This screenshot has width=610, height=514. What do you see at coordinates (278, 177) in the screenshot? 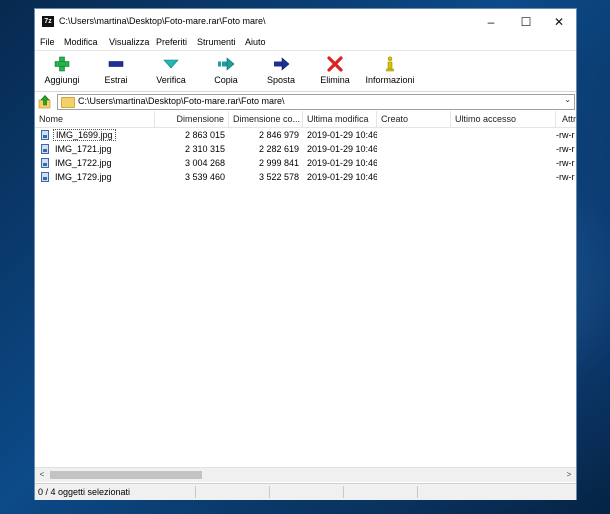
I see `file-packed-size: 3 522 578` at bounding box center [278, 177].